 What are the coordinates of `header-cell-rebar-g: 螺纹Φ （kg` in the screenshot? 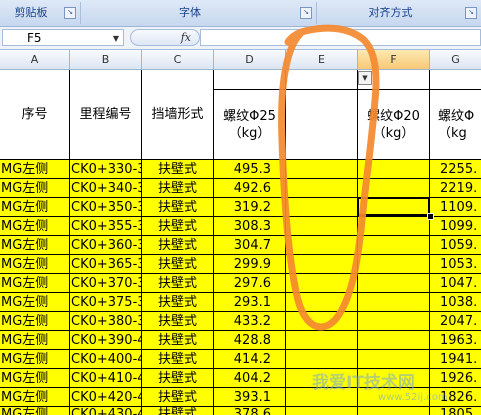 It's located at (455, 125).